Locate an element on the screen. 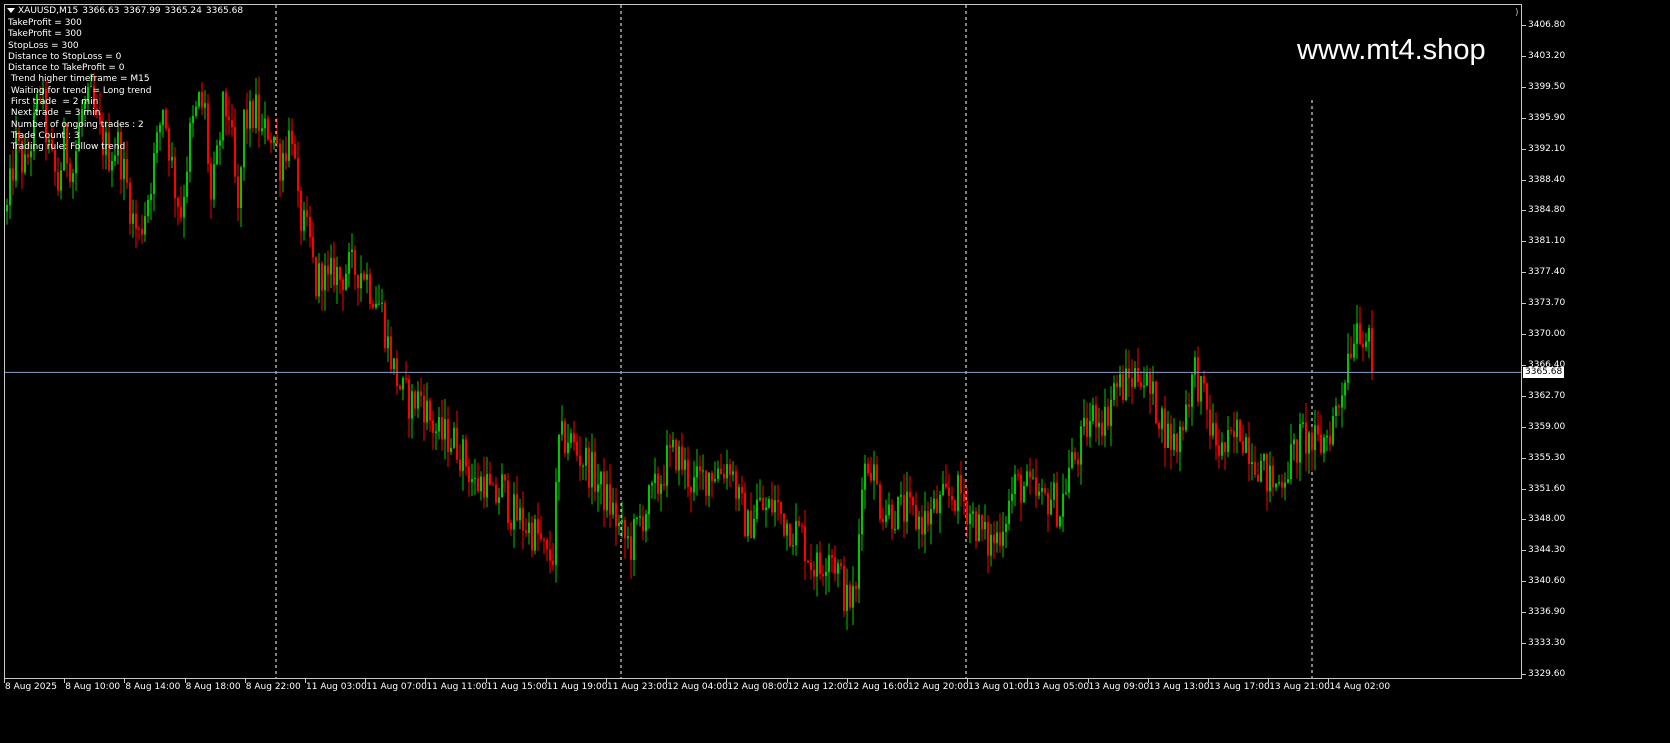 This screenshot has width=1670, height=743. current-price-label: 3365.68 is located at coordinates (1544, 373).